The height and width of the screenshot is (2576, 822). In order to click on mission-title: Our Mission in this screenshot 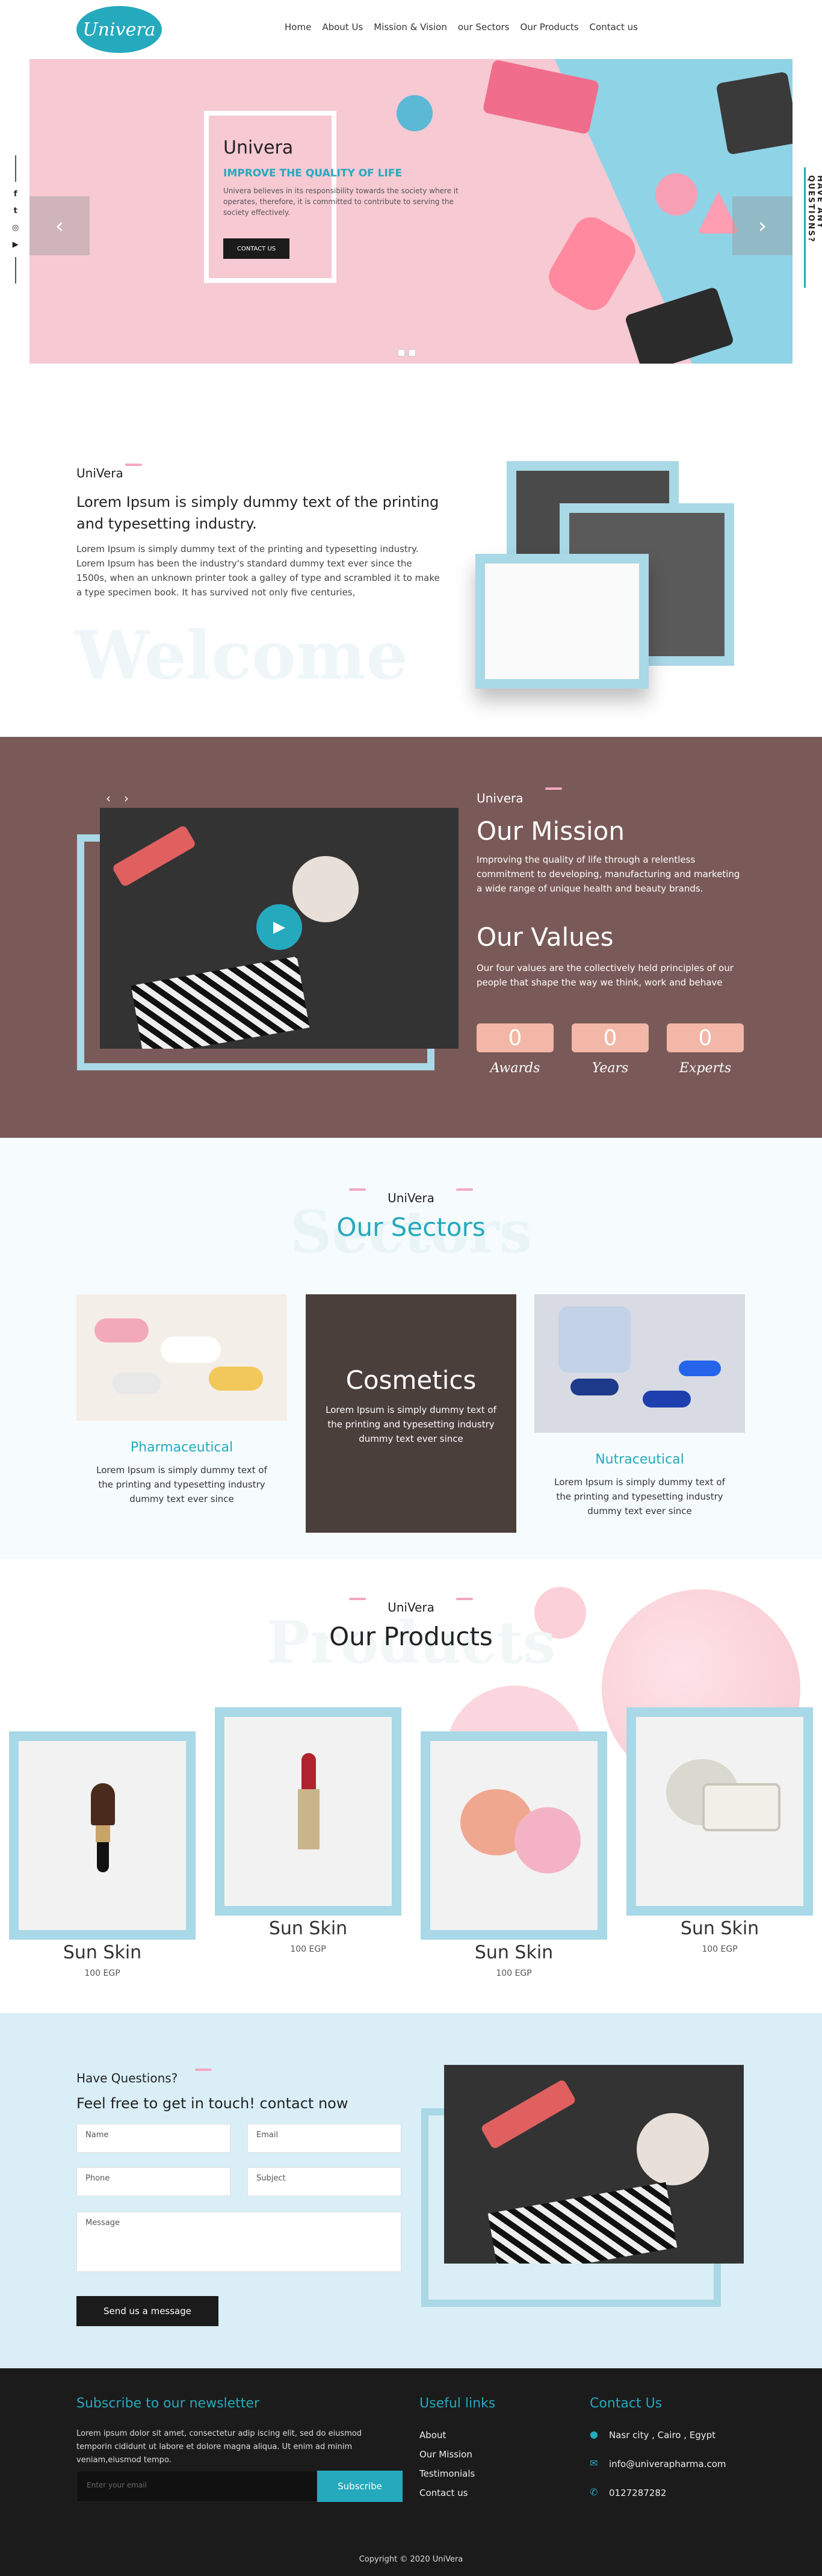, I will do `click(551, 831)`.